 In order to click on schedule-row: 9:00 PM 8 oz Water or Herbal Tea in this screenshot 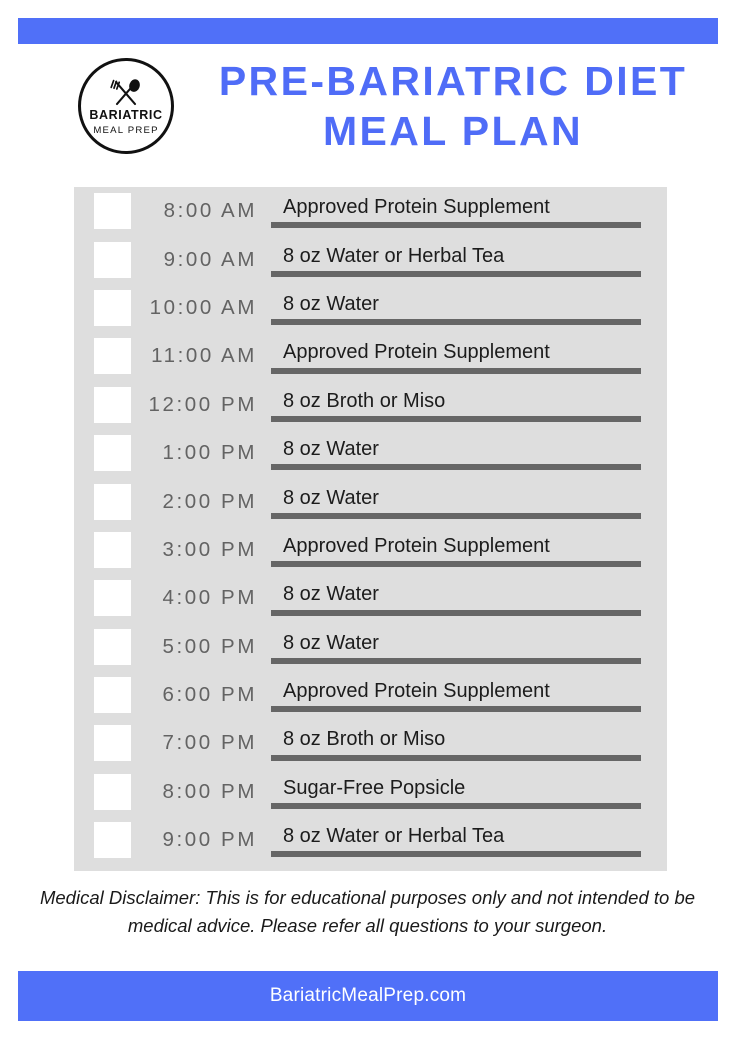, I will do `click(370, 840)`.